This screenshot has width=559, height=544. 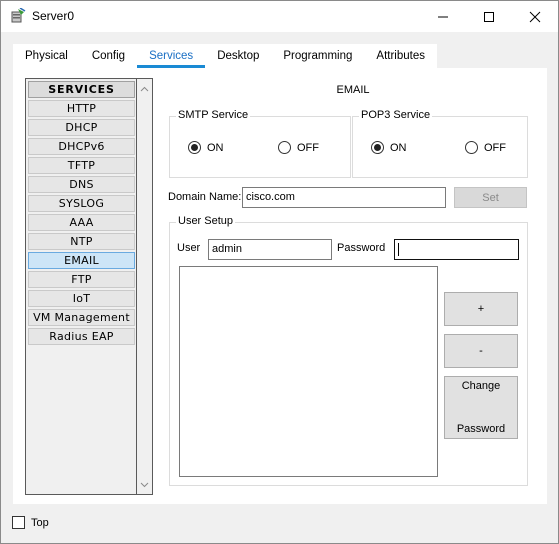 What do you see at coordinates (40, 522) in the screenshot?
I see `top-label: Top` at bounding box center [40, 522].